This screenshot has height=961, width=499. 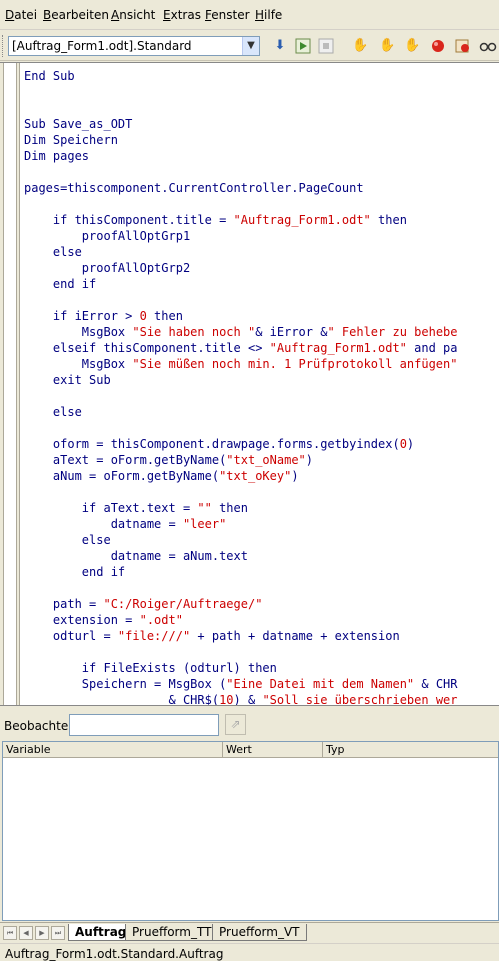 I want to click on gutter-strip, so click(x=10, y=384).